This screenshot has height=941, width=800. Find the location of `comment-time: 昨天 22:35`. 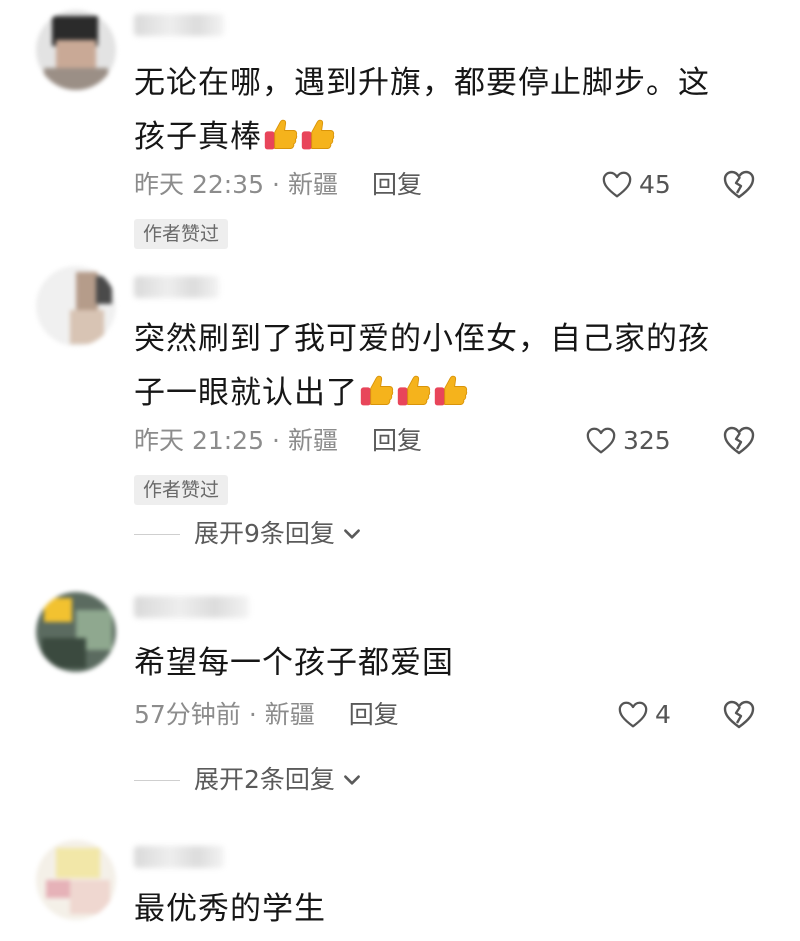

comment-time: 昨天 22:35 is located at coordinates (199, 184).